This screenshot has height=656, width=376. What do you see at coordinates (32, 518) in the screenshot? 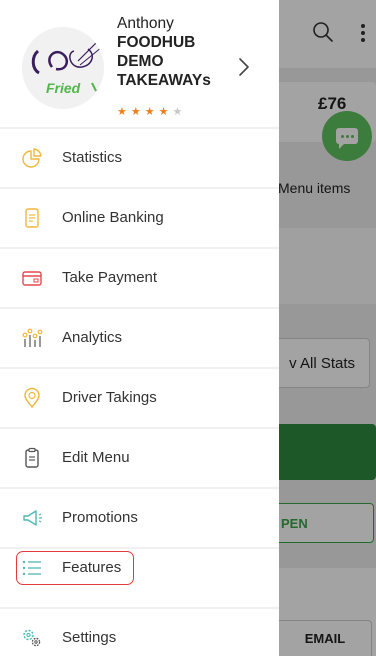
I see `megaphone-icon` at bounding box center [32, 518].